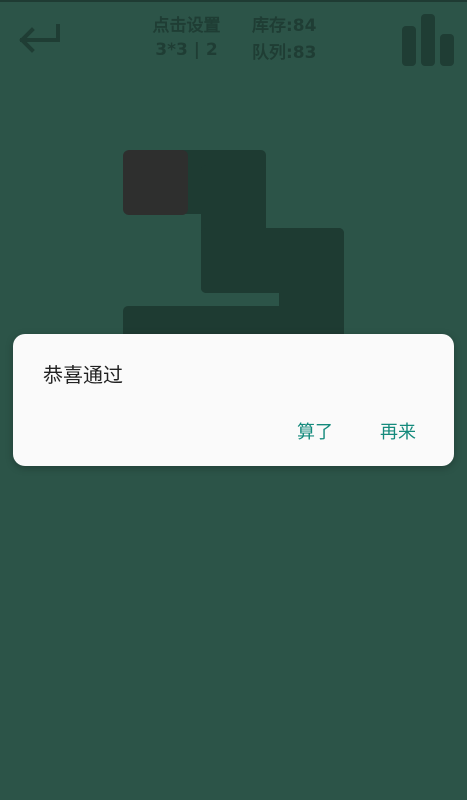 The height and width of the screenshot is (800, 467). What do you see at coordinates (83, 375) in the screenshot?
I see `dialog-message: 恭喜通过` at bounding box center [83, 375].